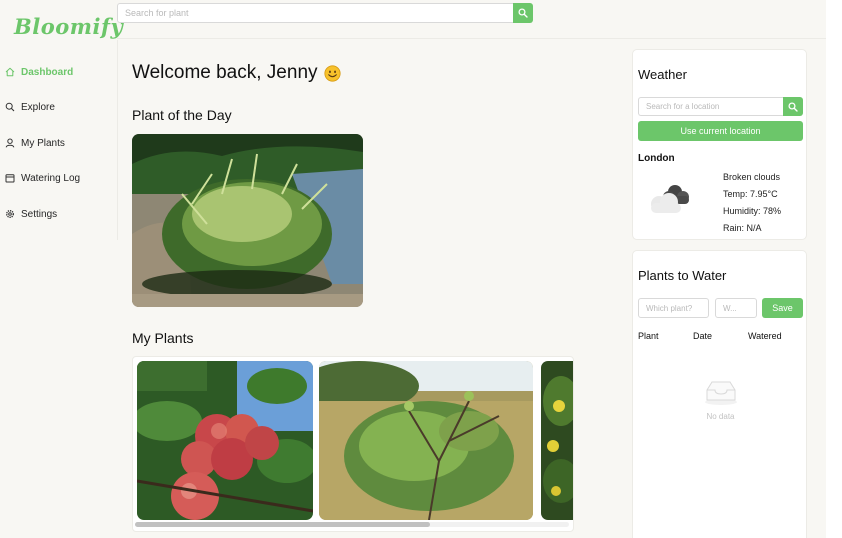 The width and height of the screenshot is (842, 538). Describe the element at coordinates (782, 308) in the screenshot. I see `save-button: Save` at that location.